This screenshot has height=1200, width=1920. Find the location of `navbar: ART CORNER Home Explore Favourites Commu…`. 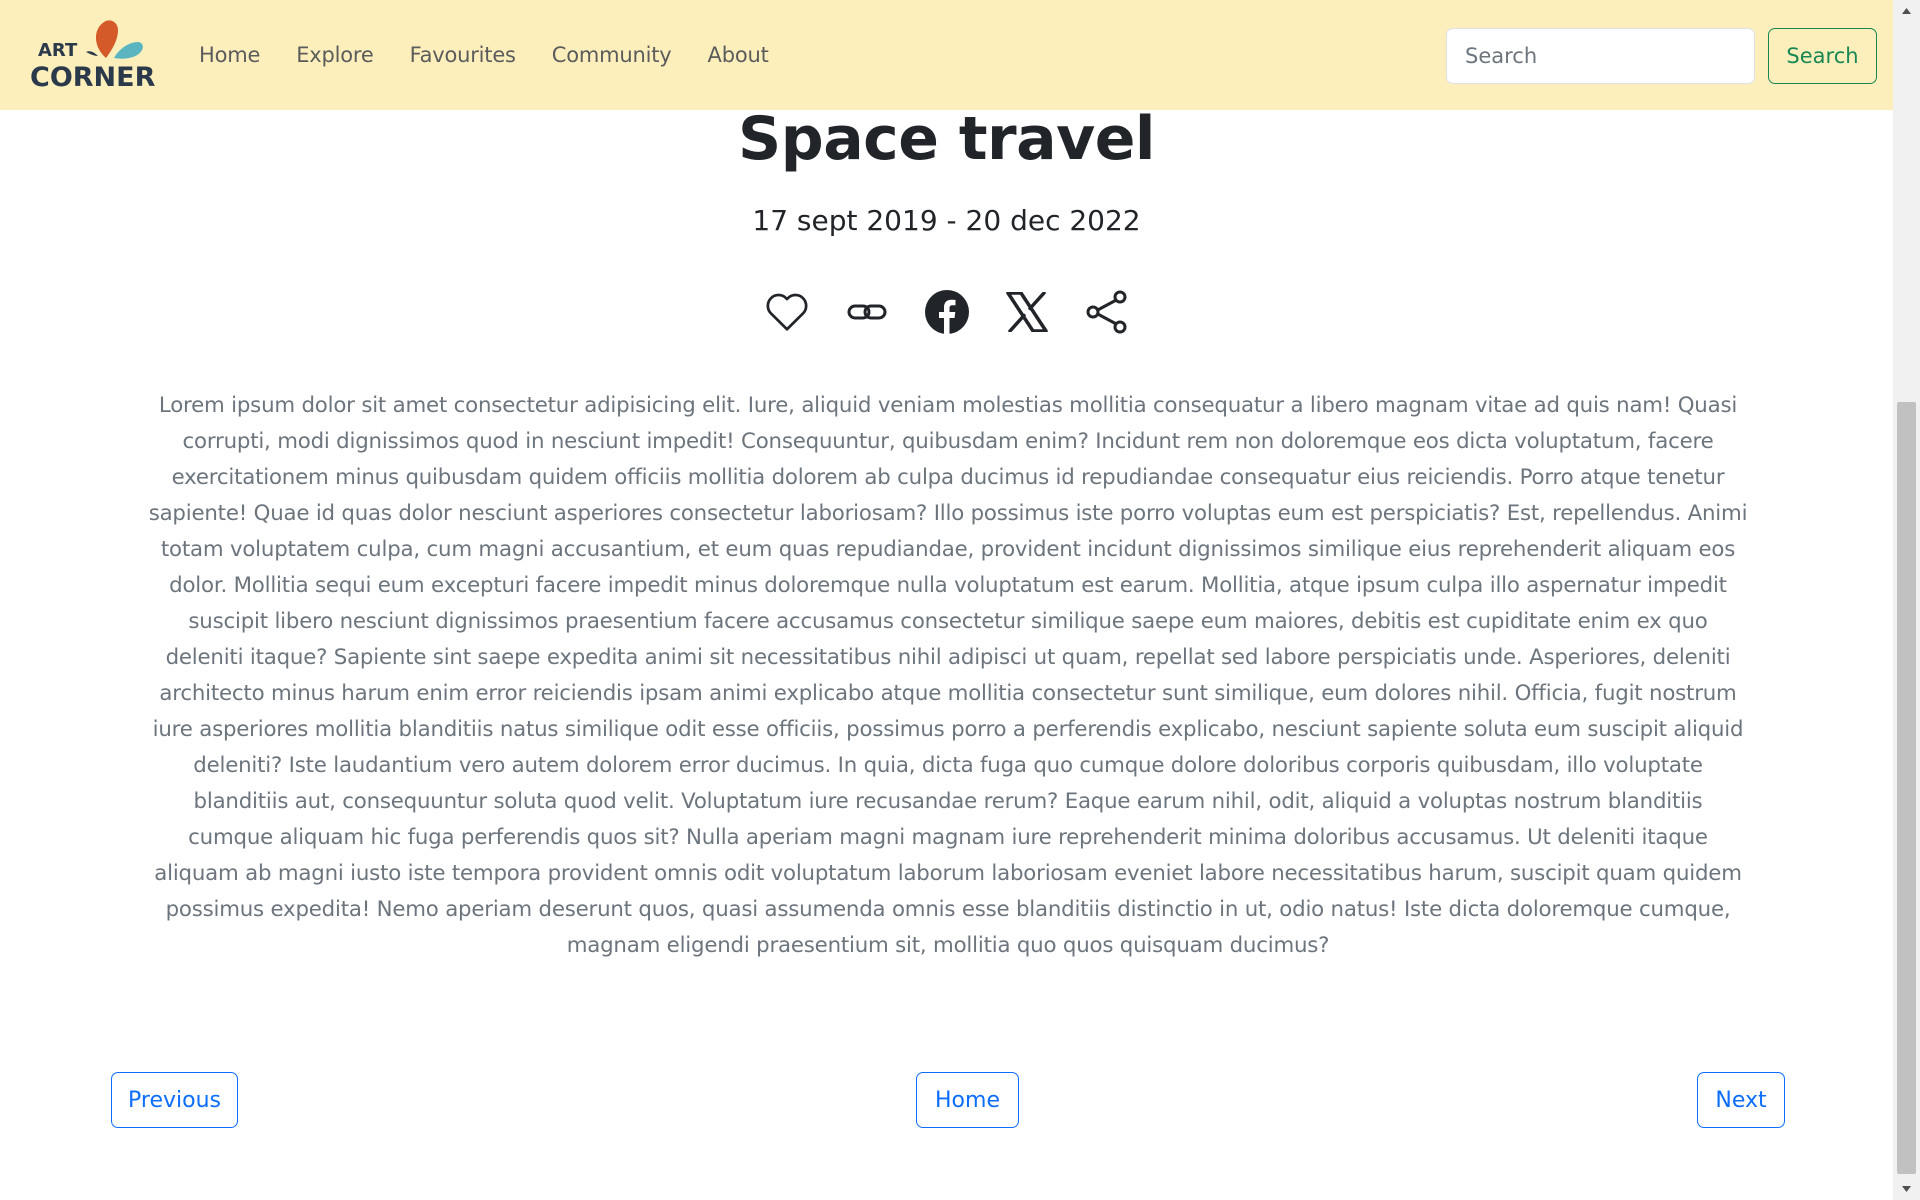

navbar: ART CORNER Home Explore Favourites Commu… is located at coordinates (946, 55).